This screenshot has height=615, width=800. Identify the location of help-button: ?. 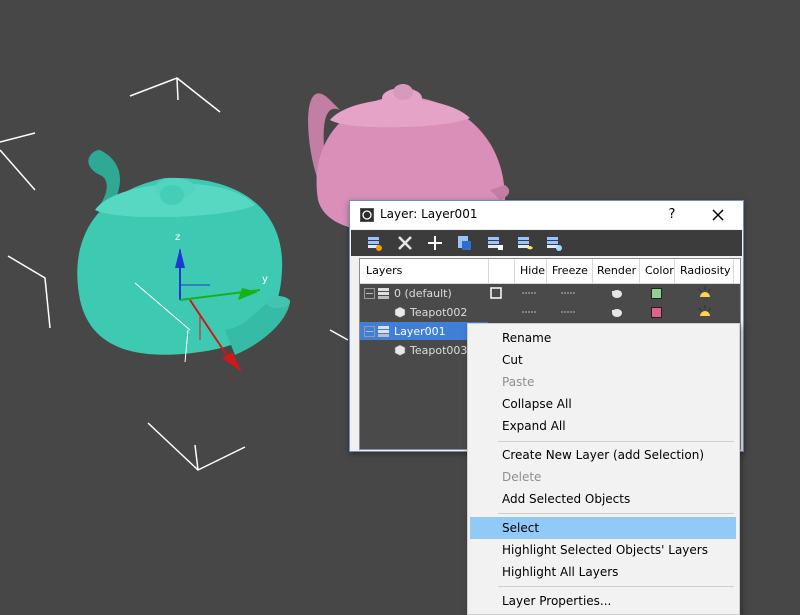
(672, 215).